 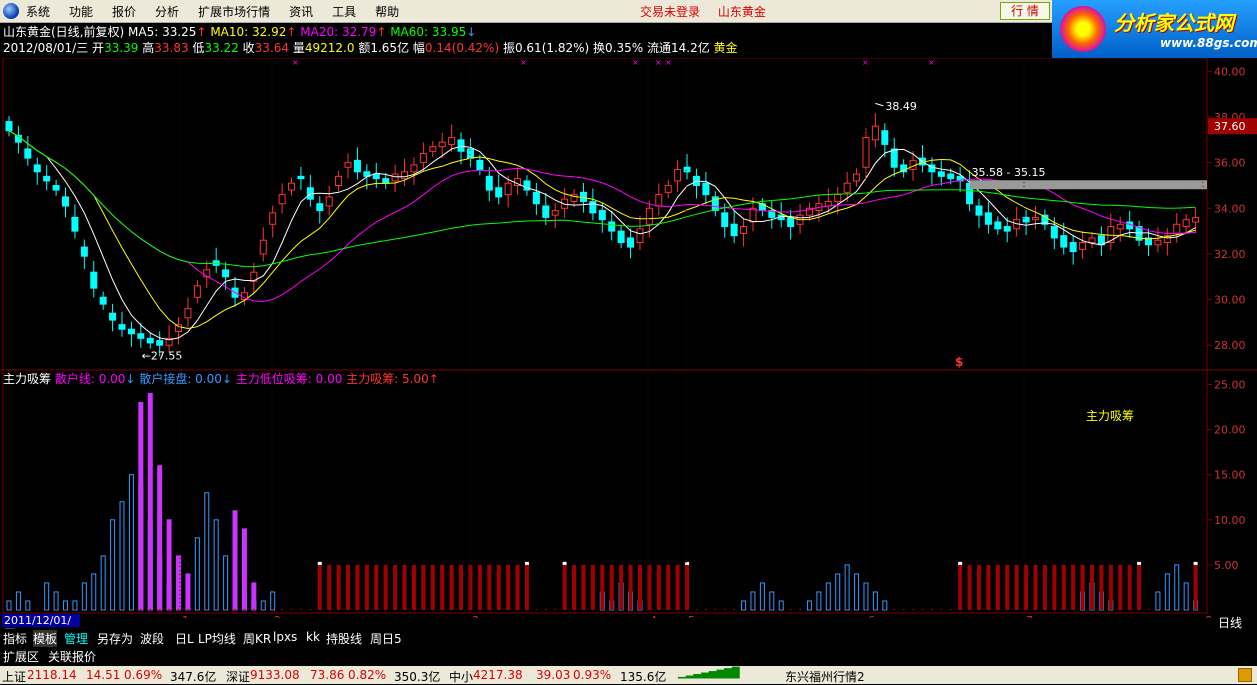 What do you see at coordinates (1025, 11) in the screenshot?
I see `quote-button: 行 情` at bounding box center [1025, 11].